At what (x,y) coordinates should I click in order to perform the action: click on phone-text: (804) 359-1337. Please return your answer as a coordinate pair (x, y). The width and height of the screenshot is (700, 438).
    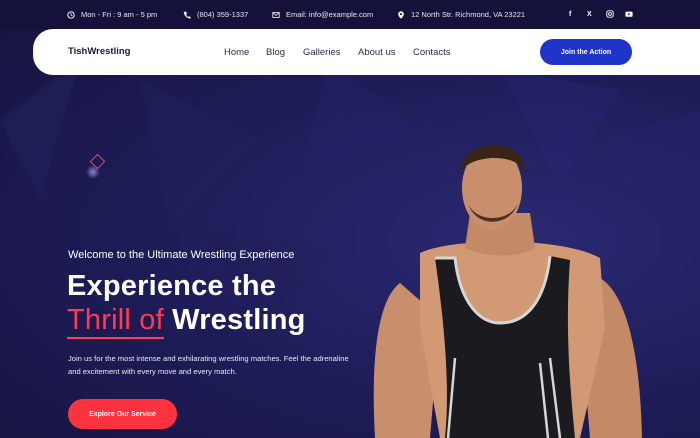
    Looking at the image, I should click on (223, 14).